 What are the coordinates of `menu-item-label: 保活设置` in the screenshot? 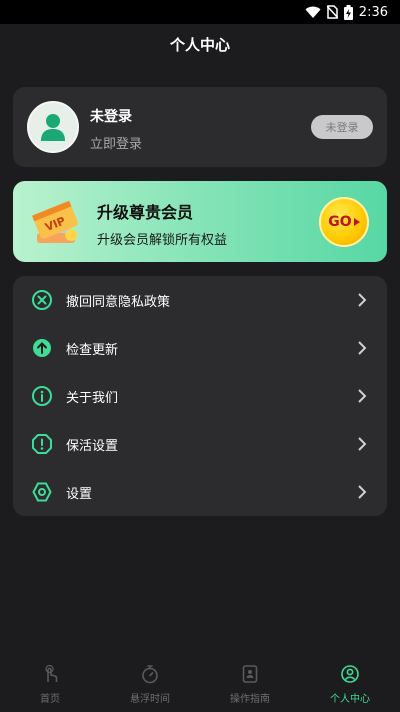 It's located at (92, 446).